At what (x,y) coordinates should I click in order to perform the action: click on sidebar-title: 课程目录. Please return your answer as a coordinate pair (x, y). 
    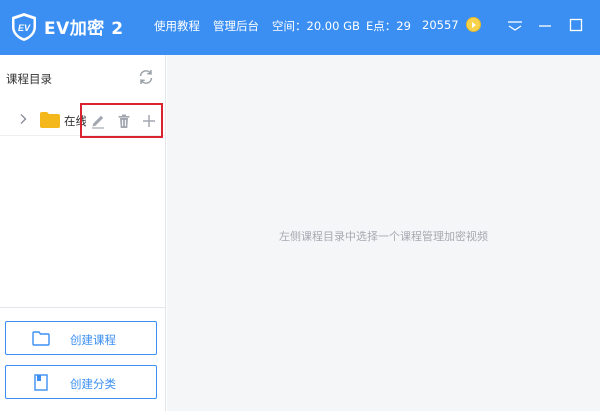
    Looking at the image, I should click on (29, 79).